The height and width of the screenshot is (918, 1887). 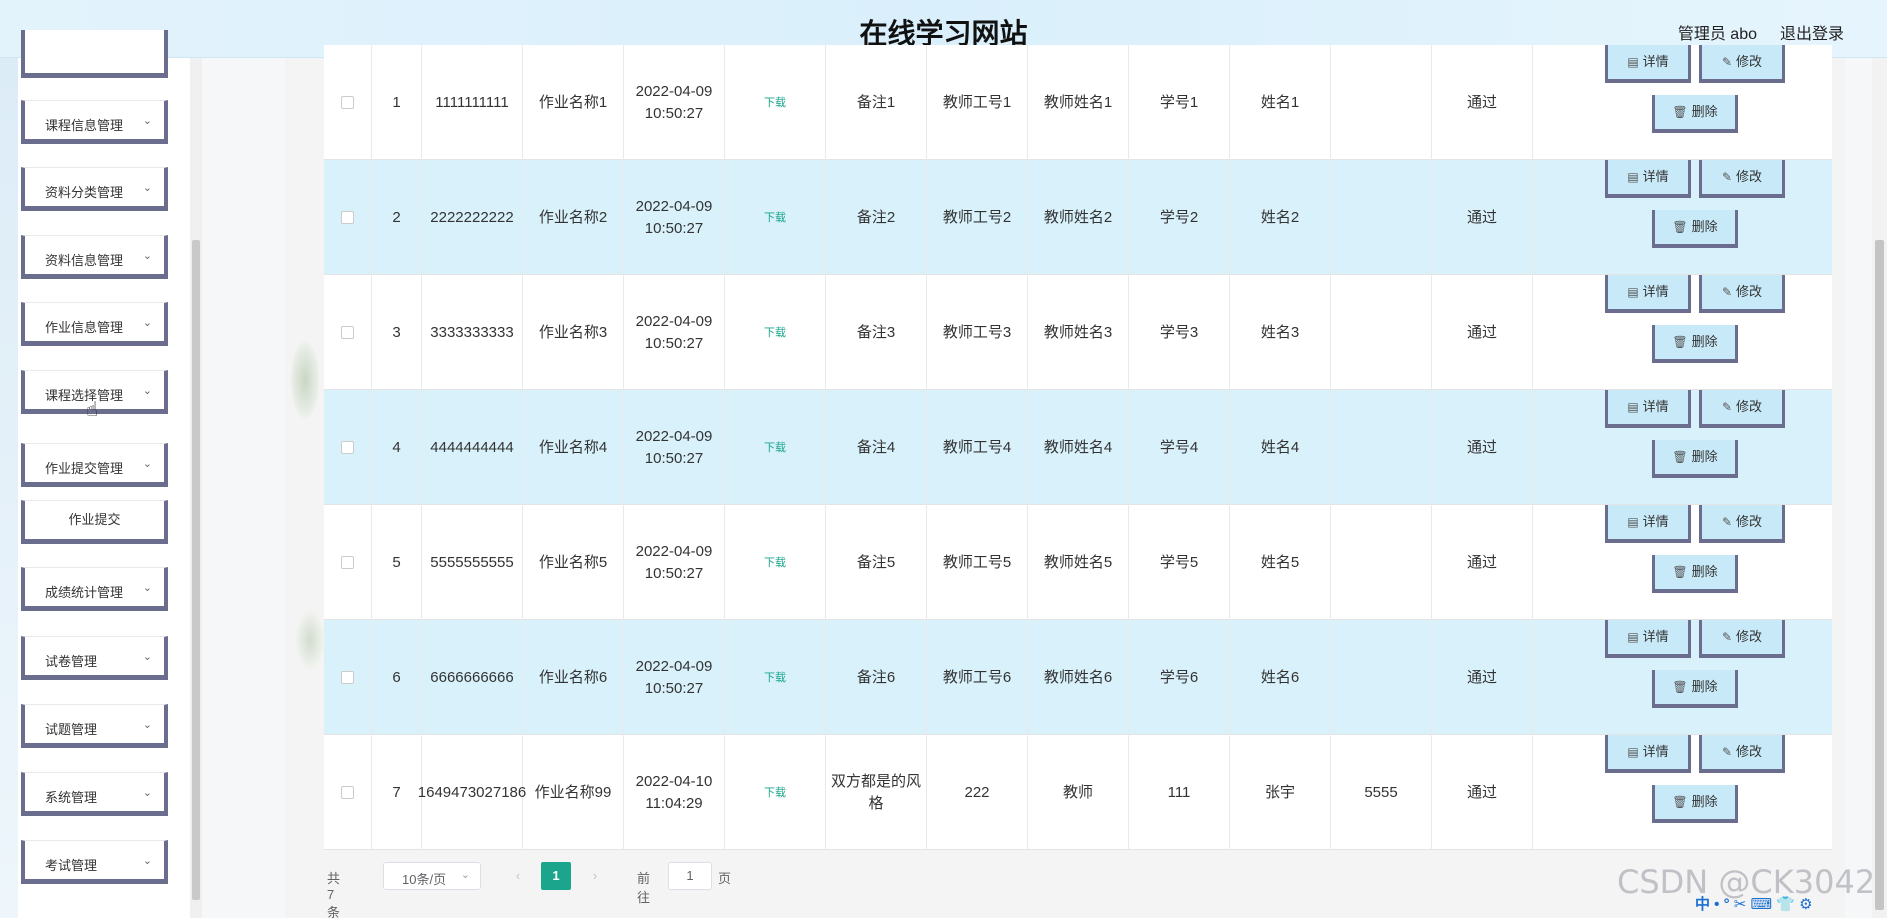 What do you see at coordinates (94, 122) in the screenshot?
I see `sidebar-item: 课程信息管理 ⌄` at bounding box center [94, 122].